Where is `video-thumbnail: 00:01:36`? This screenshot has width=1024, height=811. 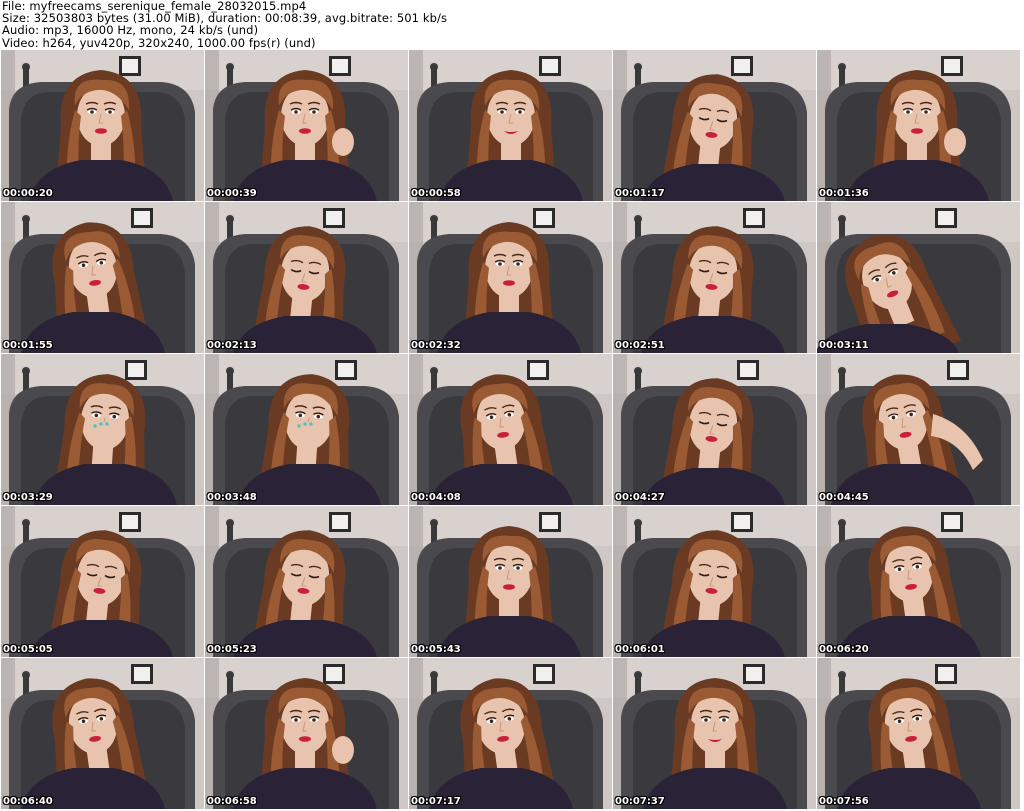
video-thumbnail: 00:01:36 is located at coordinates (918, 125).